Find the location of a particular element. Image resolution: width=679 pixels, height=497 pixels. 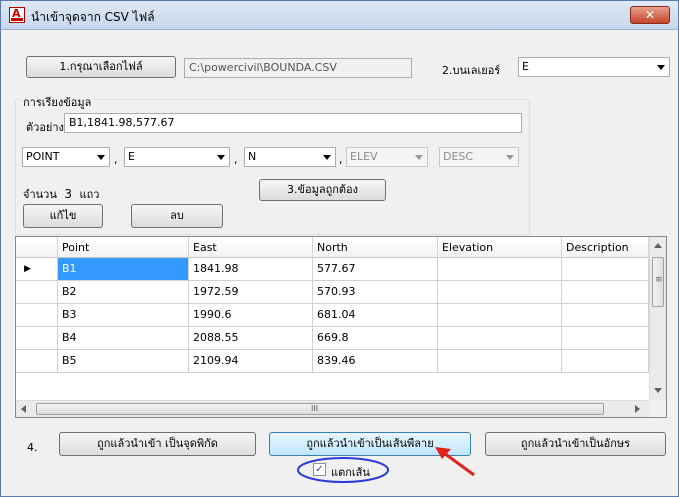

annotation-overlay is located at coordinates (386, 465).